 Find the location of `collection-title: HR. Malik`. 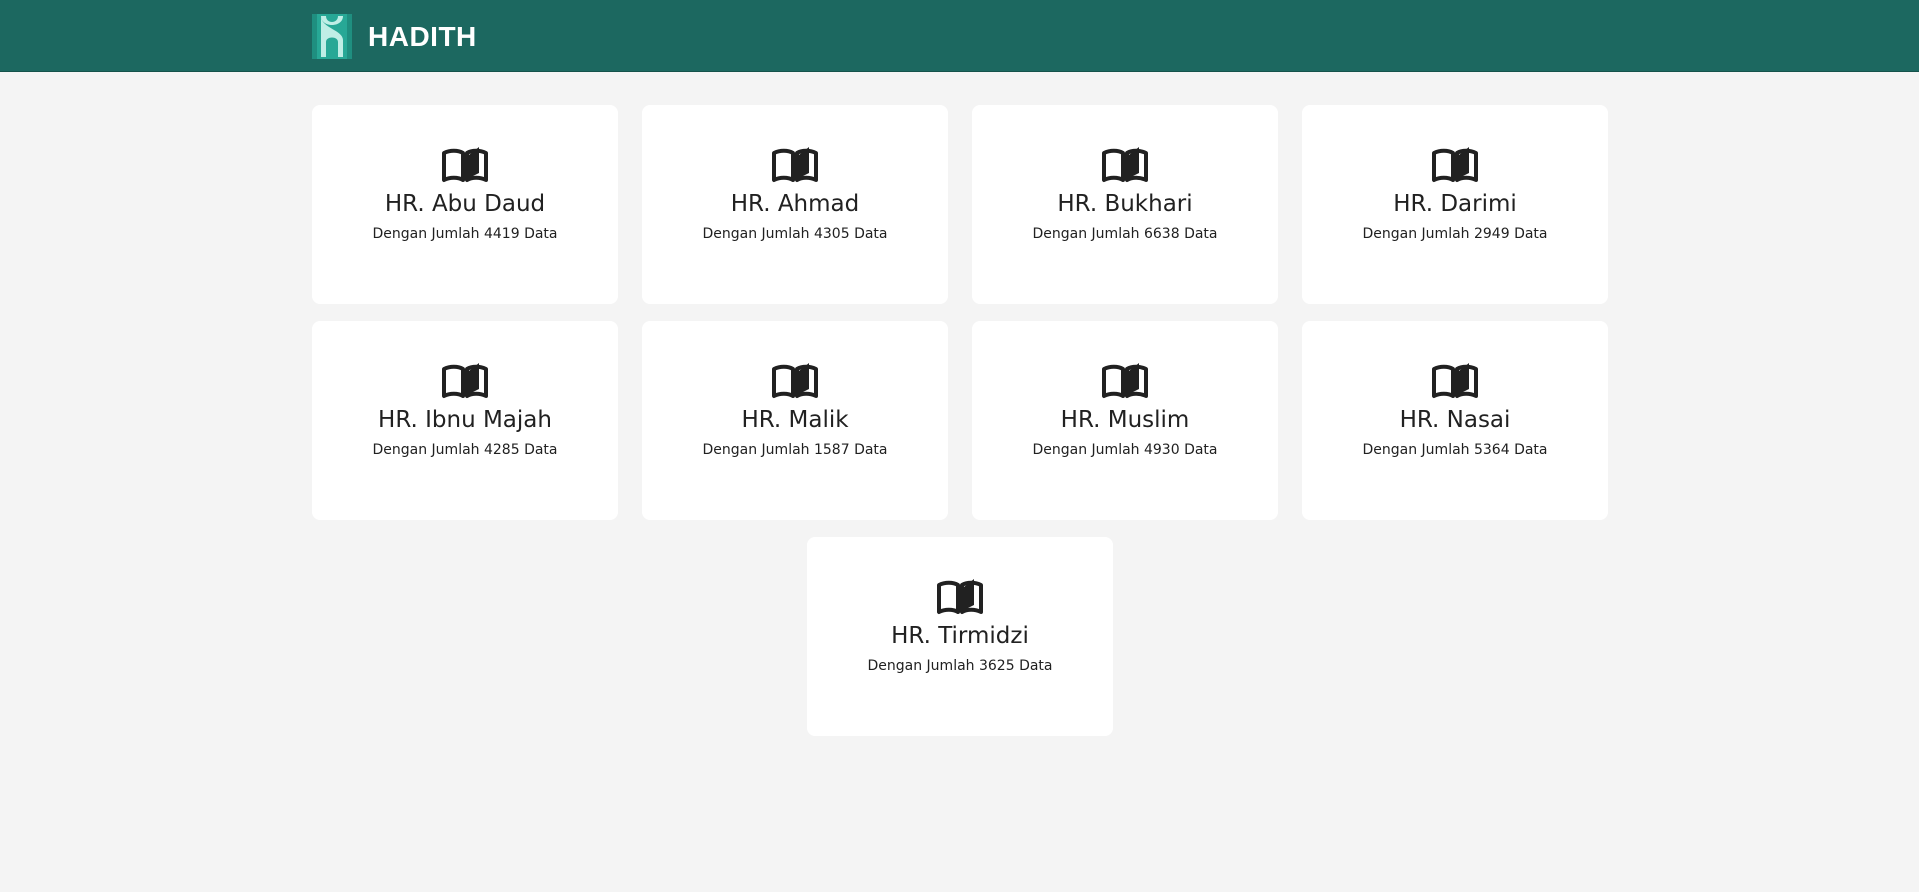

collection-title: HR. Malik is located at coordinates (795, 420).